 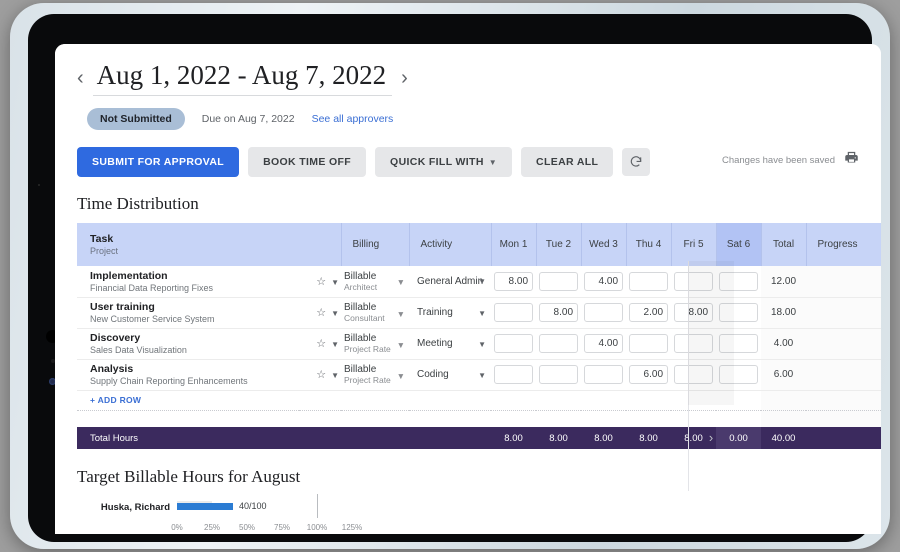 What do you see at coordinates (158, 162) in the screenshot?
I see `submit-for-approval-button: SUBMIT FOR APPROVAL` at bounding box center [158, 162].